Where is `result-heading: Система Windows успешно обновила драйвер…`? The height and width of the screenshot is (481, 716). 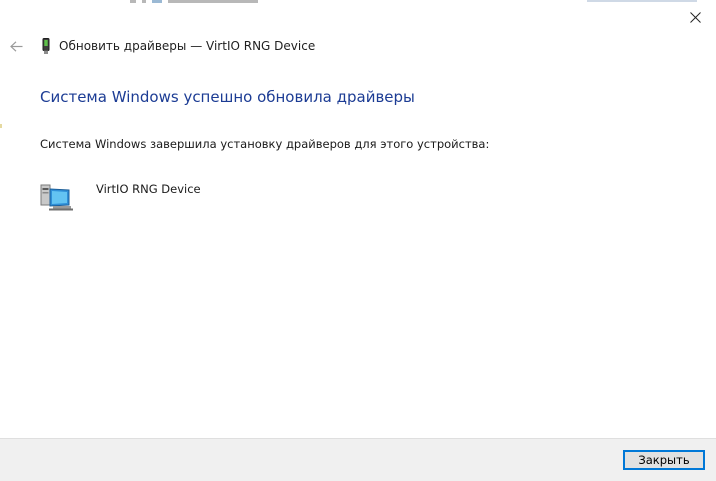 result-heading: Система Windows успешно обновила драйвер… is located at coordinates (227, 97).